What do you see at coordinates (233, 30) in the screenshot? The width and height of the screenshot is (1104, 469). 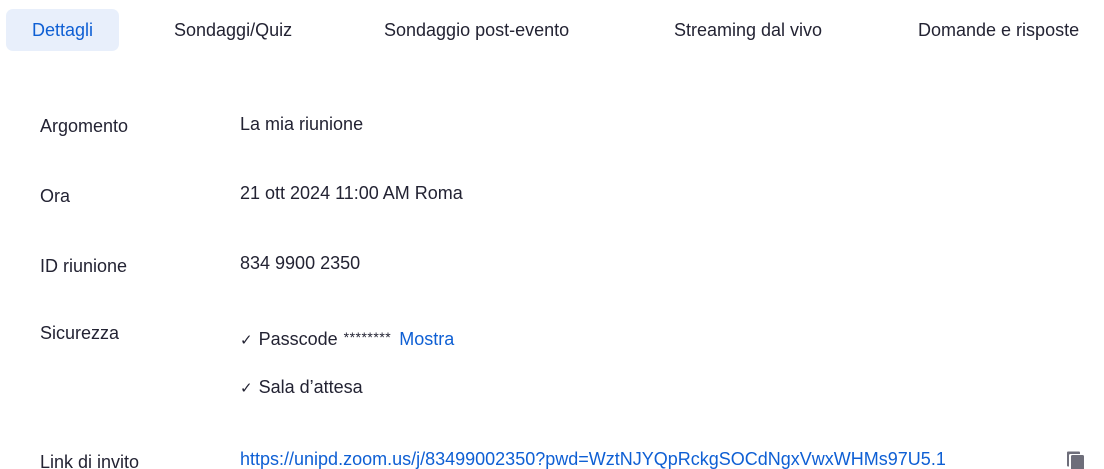 I see `tab-polls-quiz: Sondaggi/Quiz` at bounding box center [233, 30].